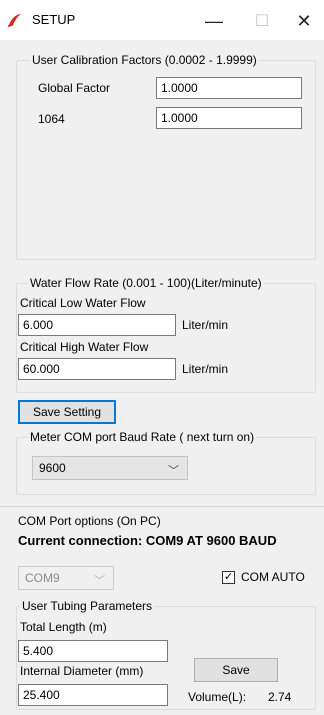 This screenshot has width=324, height=715. What do you see at coordinates (63, 627) in the screenshot?
I see `total-length-label: Total Length (m)` at bounding box center [63, 627].